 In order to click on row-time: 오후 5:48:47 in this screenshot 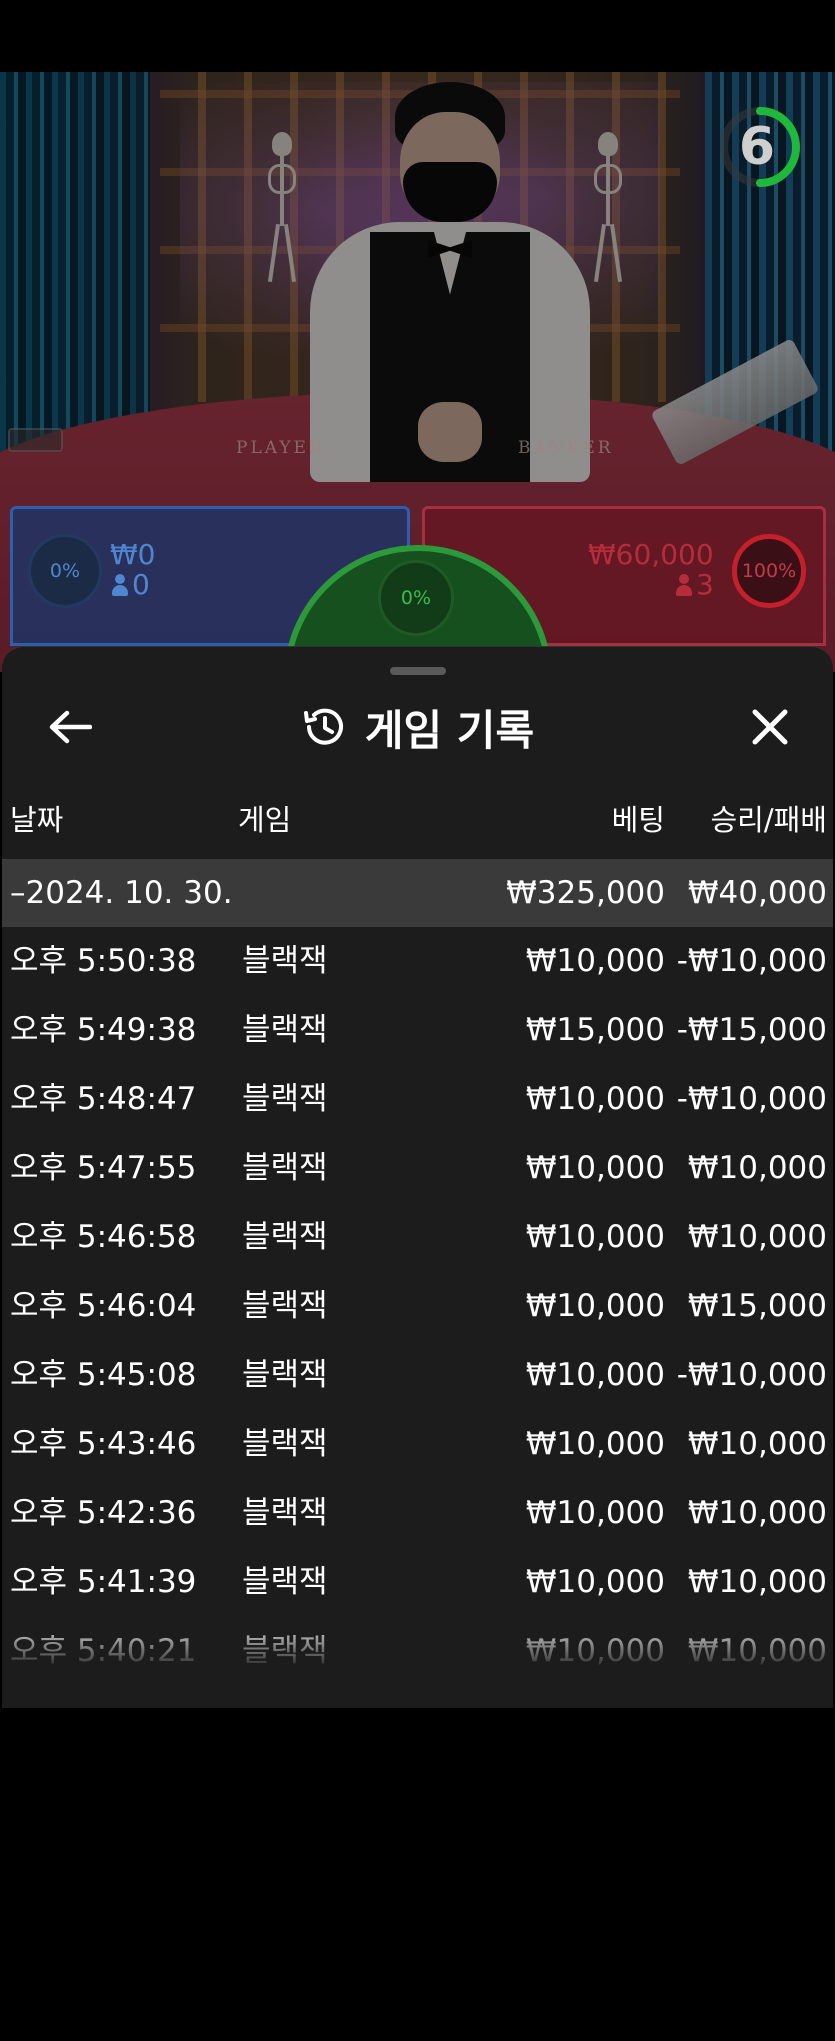, I will do `click(103, 1099)`.